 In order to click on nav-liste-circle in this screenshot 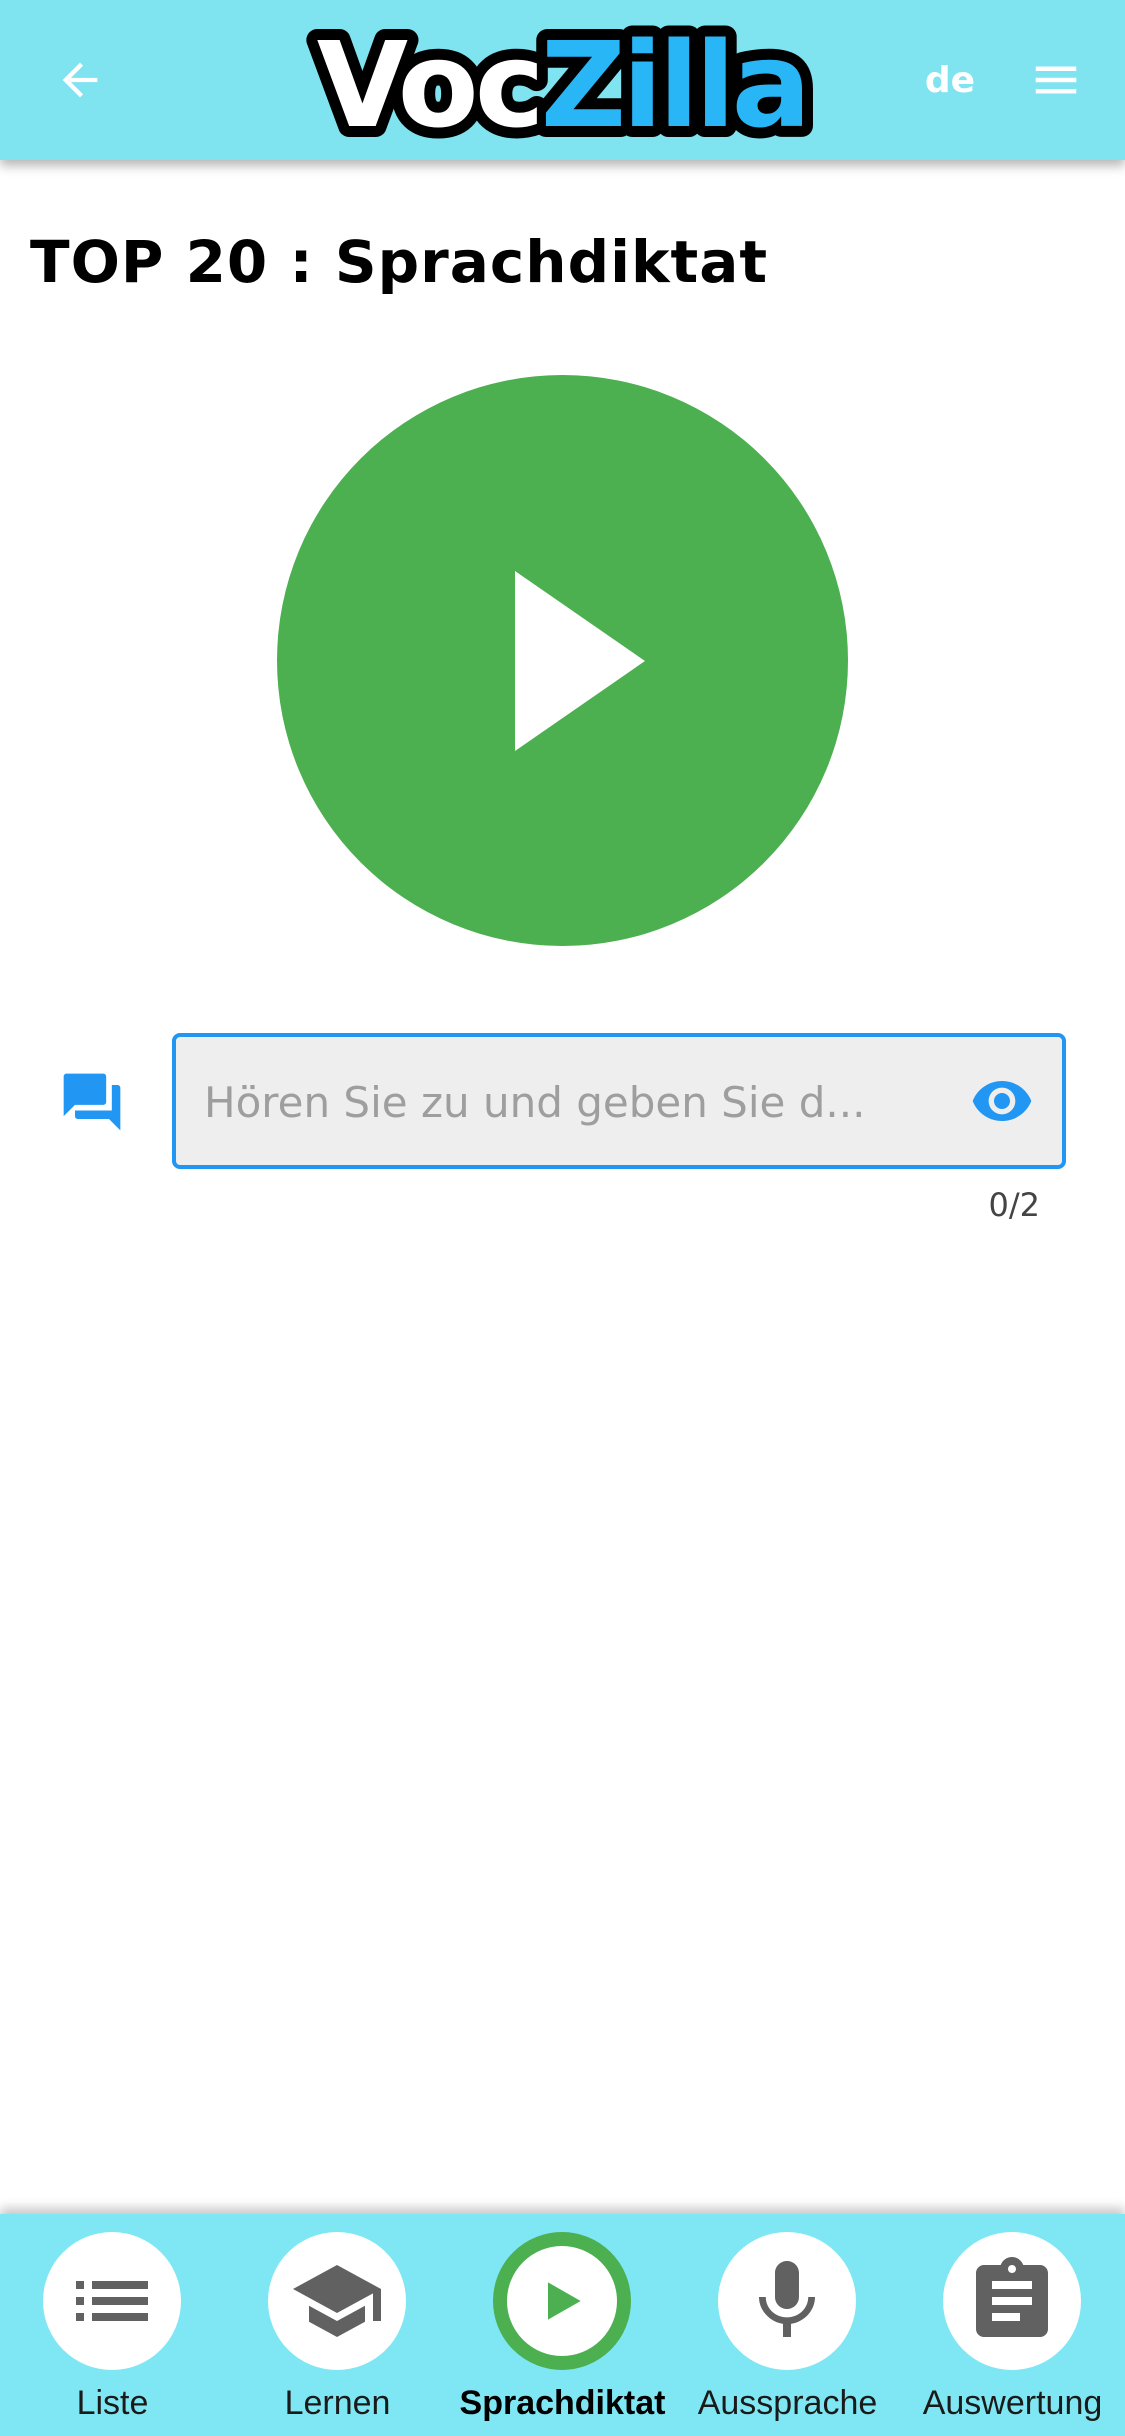, I will do `click(112, 2301)`.